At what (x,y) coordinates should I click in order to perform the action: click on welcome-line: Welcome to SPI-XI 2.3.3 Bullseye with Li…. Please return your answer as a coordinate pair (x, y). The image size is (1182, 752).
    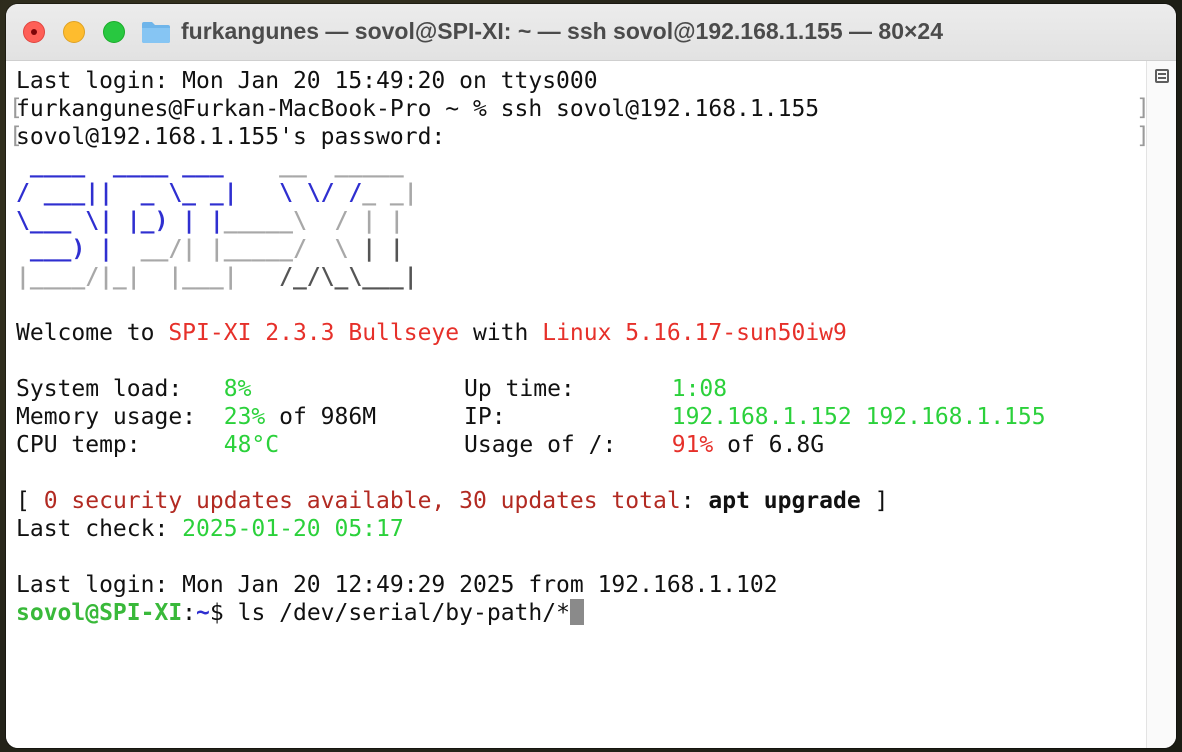
    Looking at the image, I should click on (431, 333).